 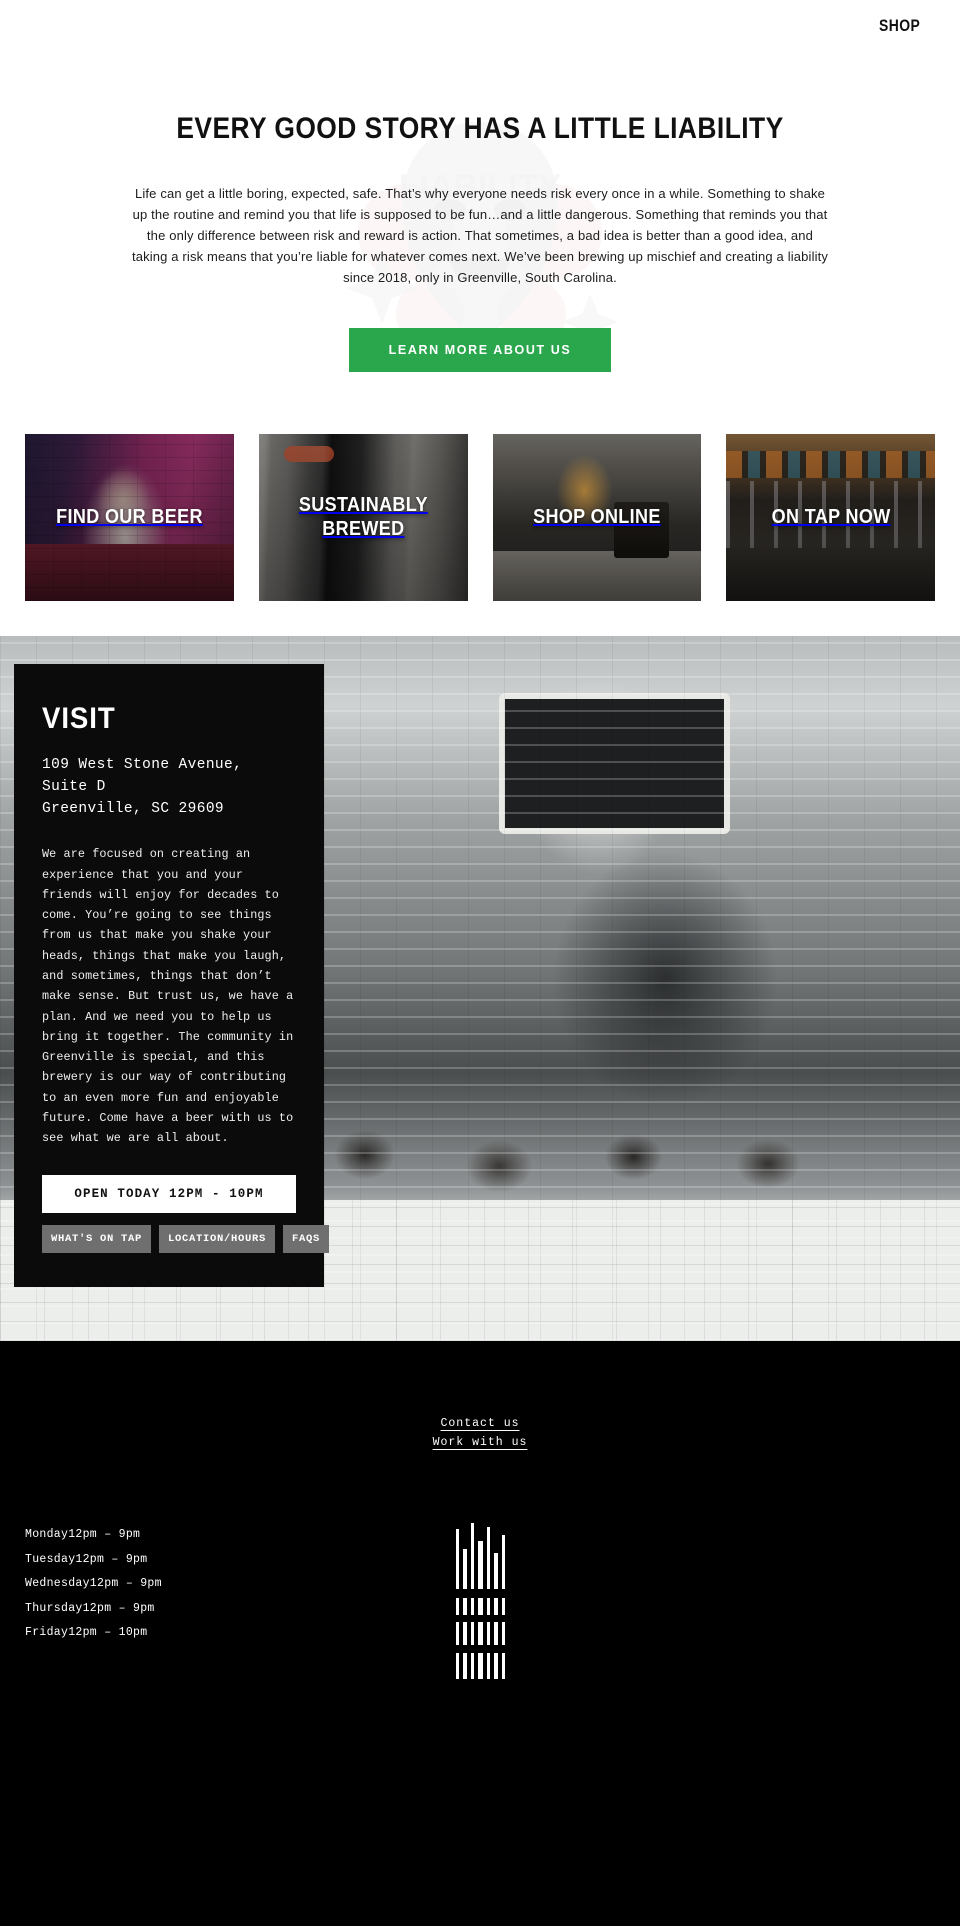 I want to click on open-today-button: OPEN TODAY 12PM - 10PM, so click(x=169, y=1193).